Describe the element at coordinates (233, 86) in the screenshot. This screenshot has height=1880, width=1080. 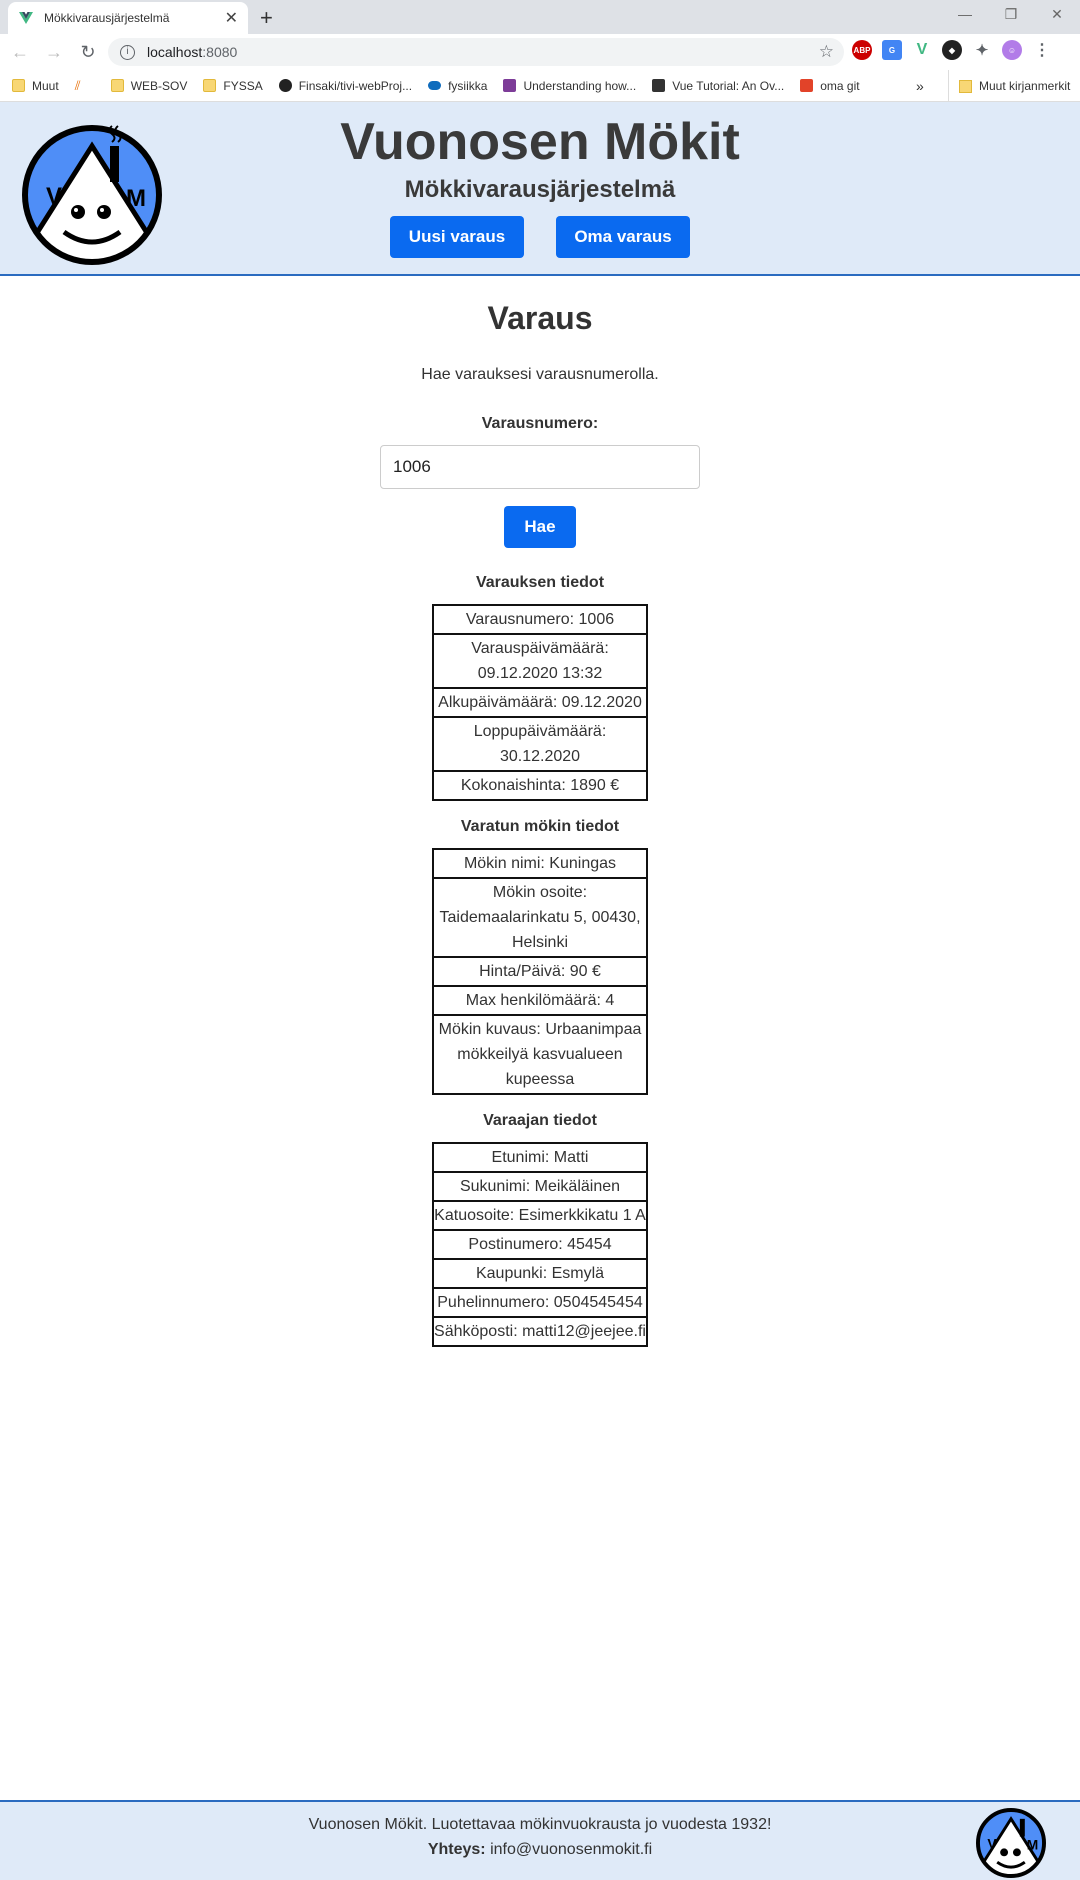
I see `bookmark-item: FYSSA` at that location.